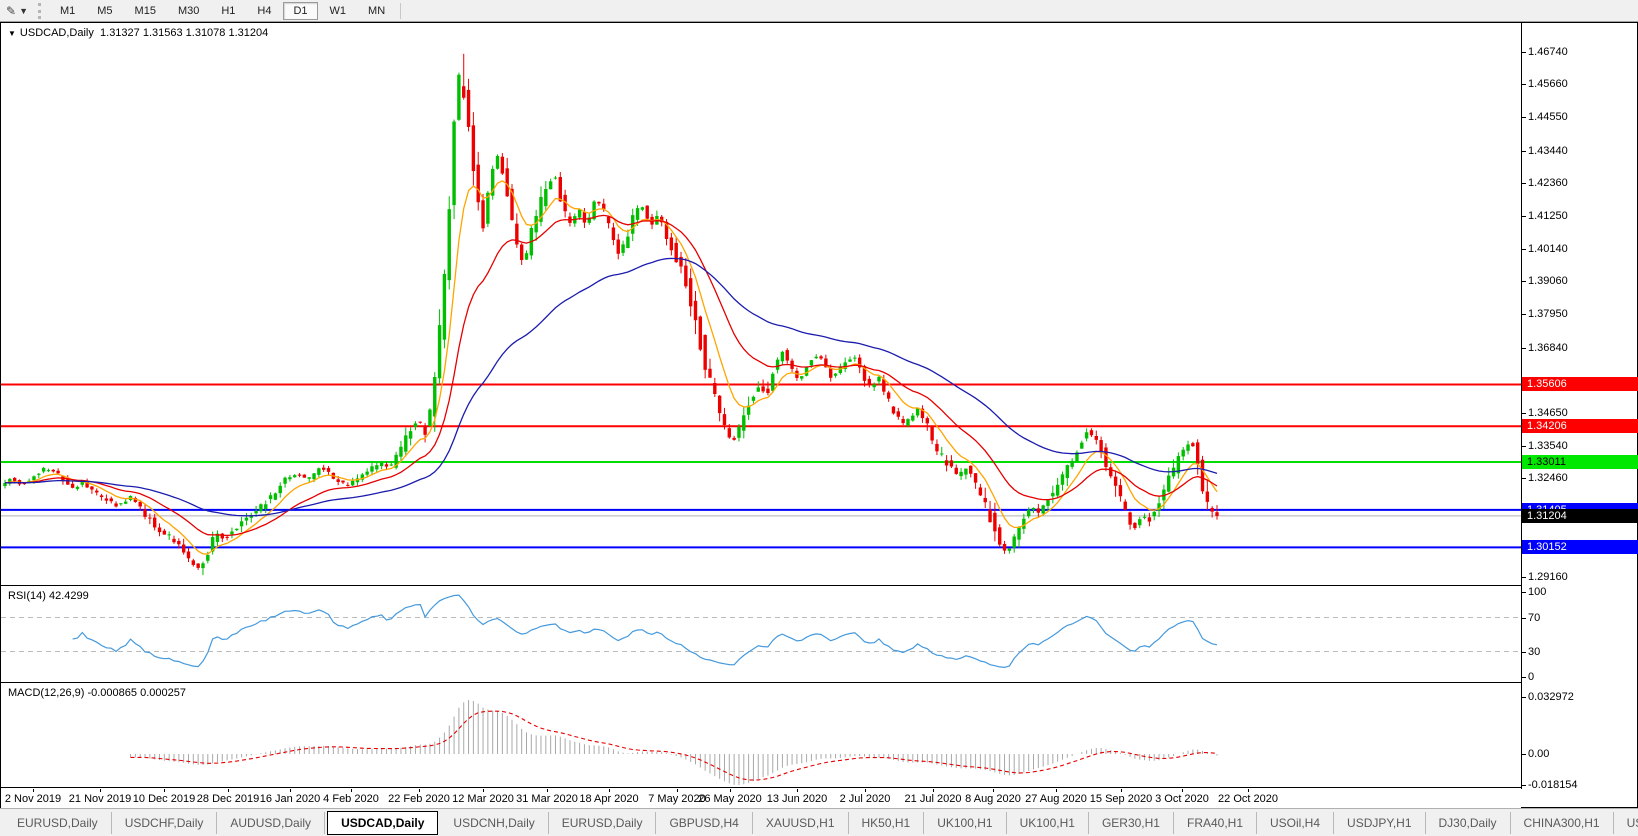 The height and width of the screenshot is (836, 1638). I want to click on date-label: 3 Oct 2020, so click(1182, 799).